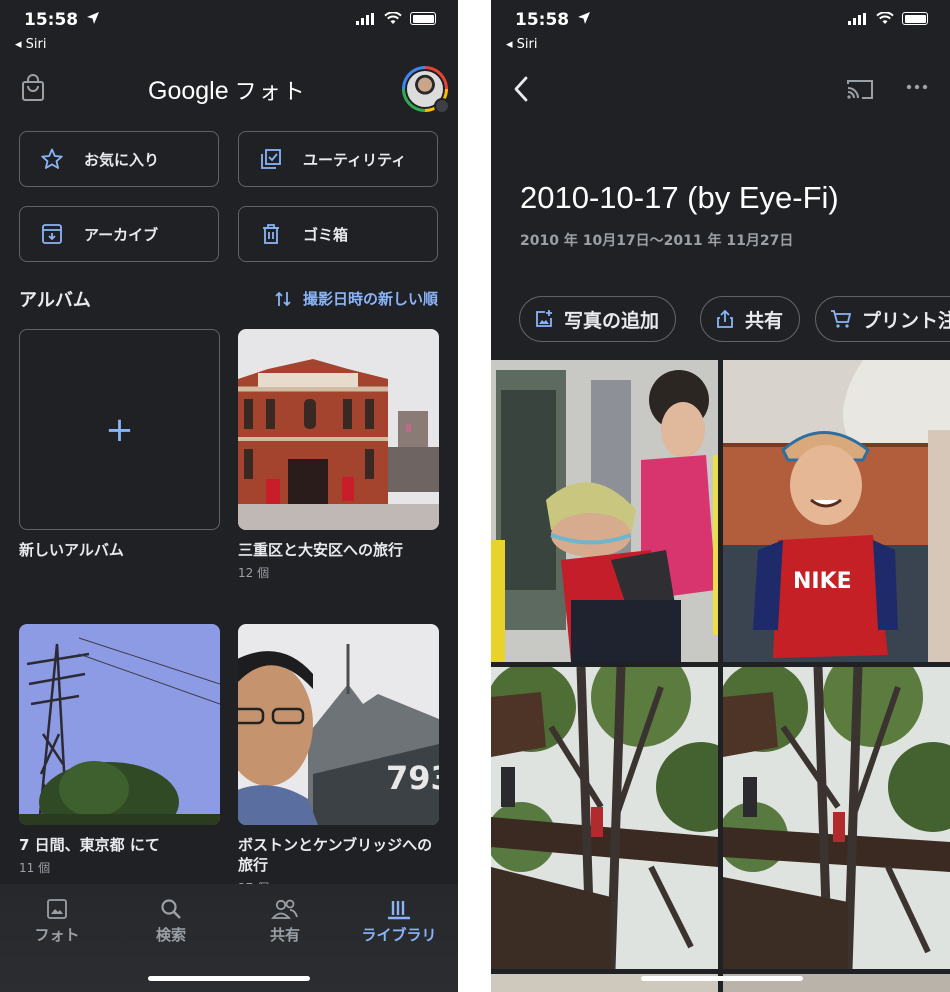 The image size is (950, 992). I want to click on app-title: Google フォト, so click(227, 90).